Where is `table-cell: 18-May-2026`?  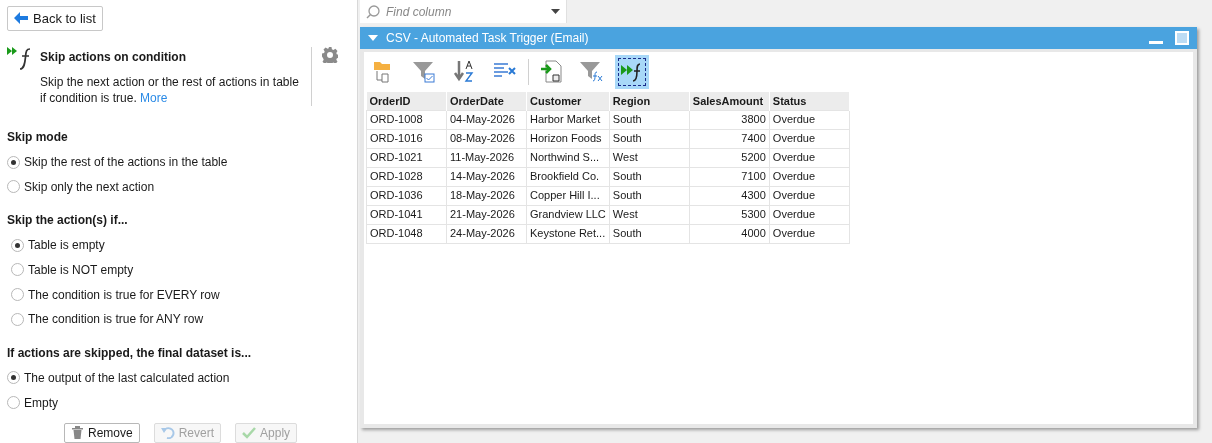 table-cell: 18-May-2026 is located at coordinates (486, 195).